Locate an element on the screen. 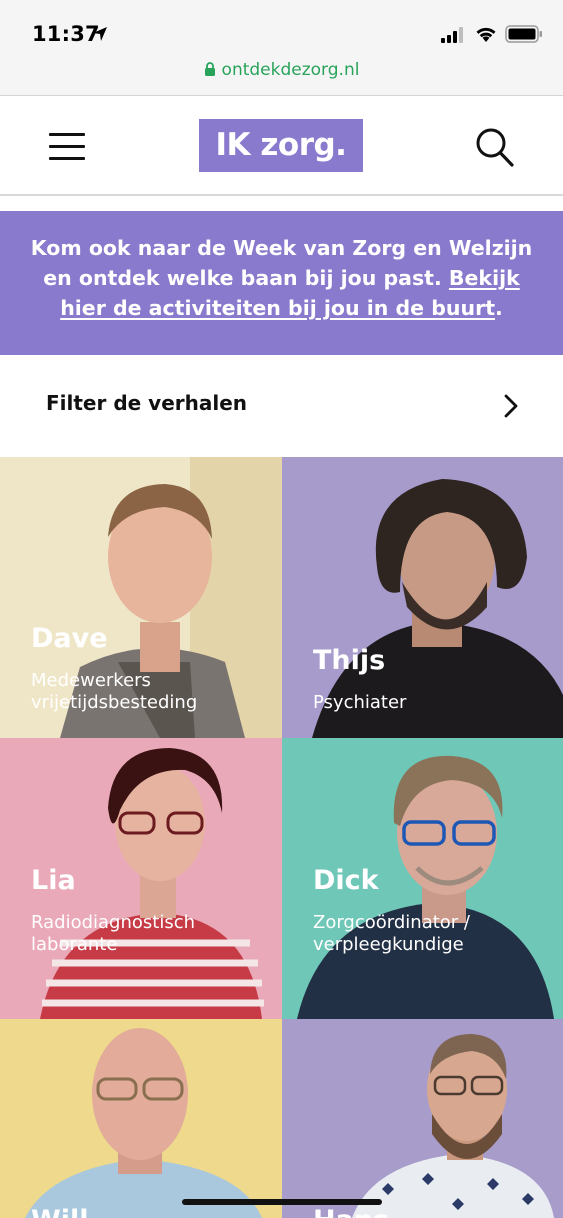 This screenshot has height=1218, width=563. search-icon is located at coordinates (494, 147).